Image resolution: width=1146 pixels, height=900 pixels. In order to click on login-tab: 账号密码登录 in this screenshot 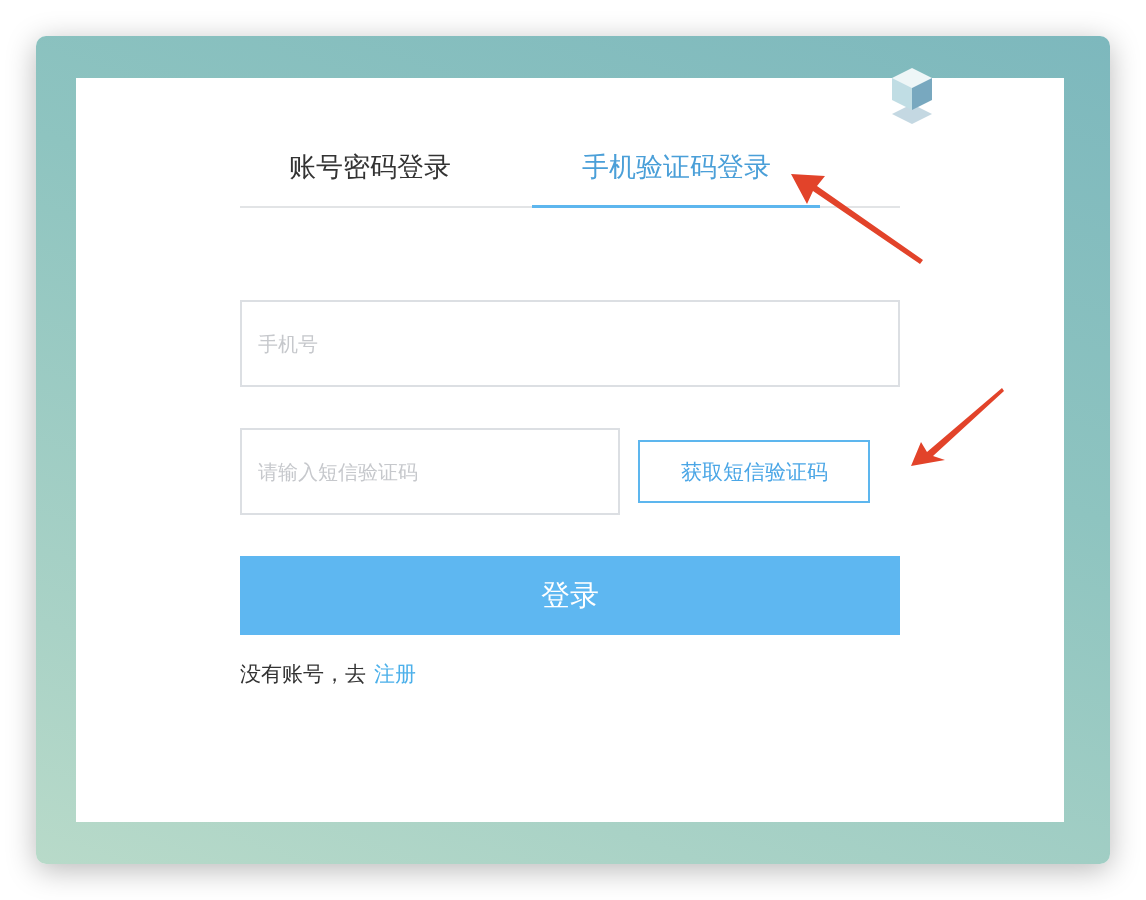, I will do `click(370, 161)`.